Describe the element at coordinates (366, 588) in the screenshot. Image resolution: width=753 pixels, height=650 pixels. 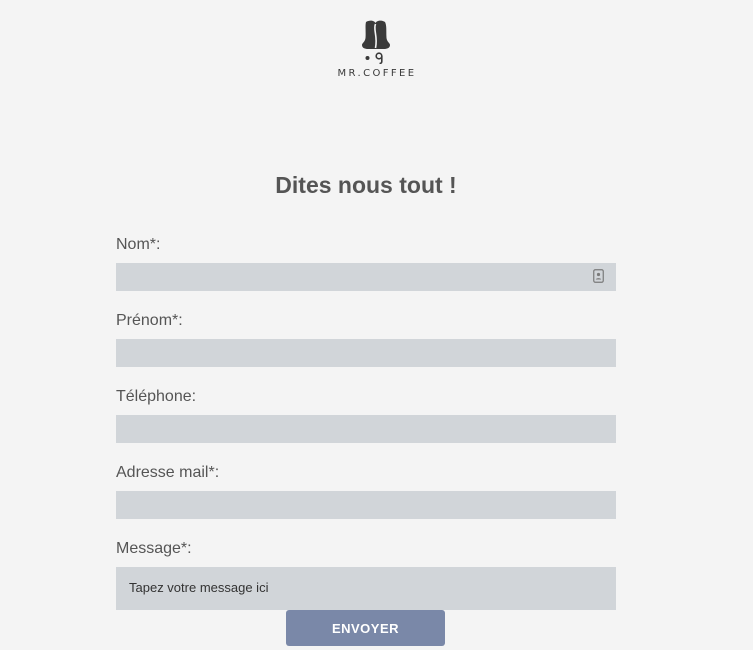
I see `message-textarea` at that location.